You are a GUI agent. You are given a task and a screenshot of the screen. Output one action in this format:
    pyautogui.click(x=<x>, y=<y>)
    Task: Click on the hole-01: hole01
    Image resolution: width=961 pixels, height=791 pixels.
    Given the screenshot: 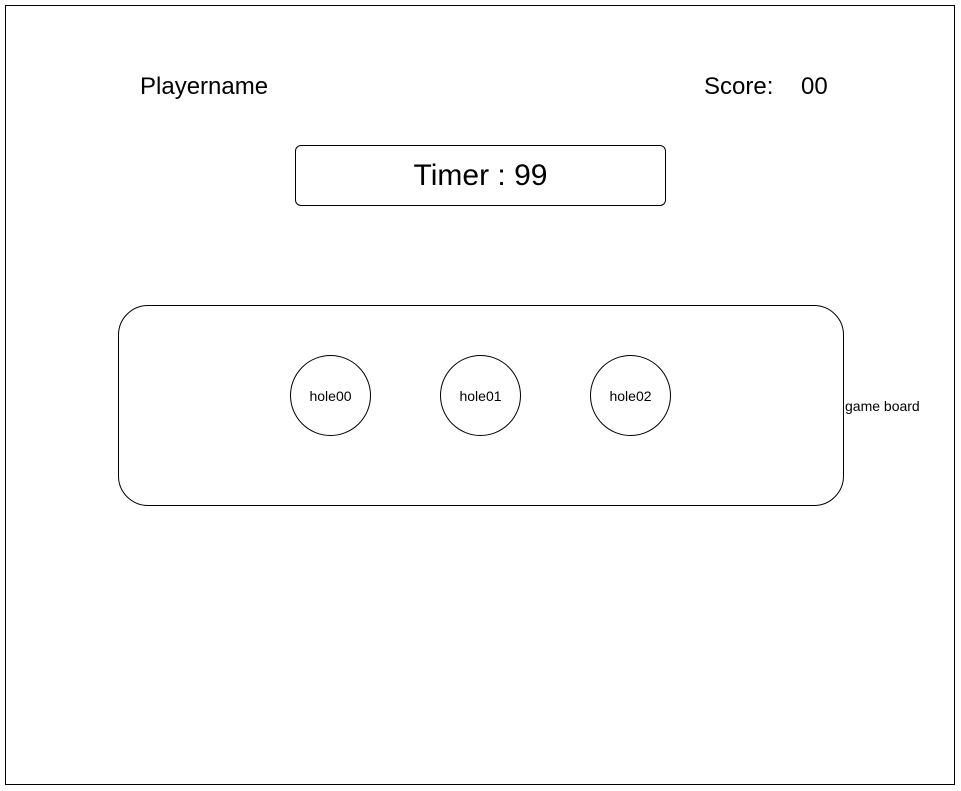 What is the action you would take?
    pyautogui.click(x=480, y=395)
    